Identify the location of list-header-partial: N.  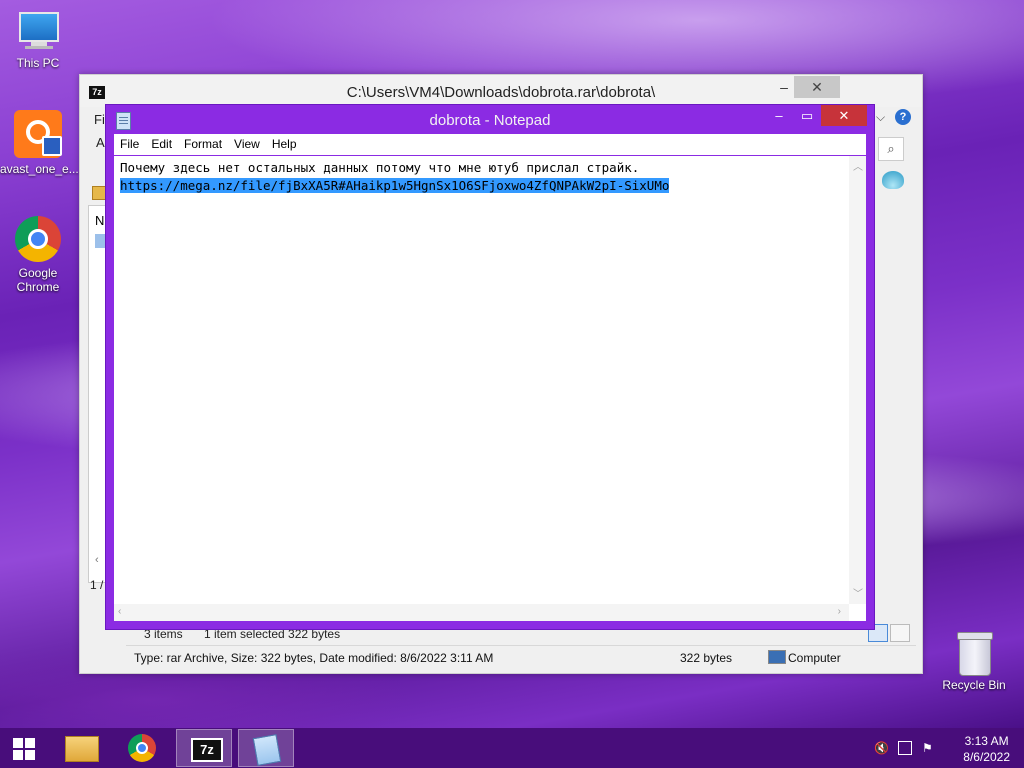
(100, 220).